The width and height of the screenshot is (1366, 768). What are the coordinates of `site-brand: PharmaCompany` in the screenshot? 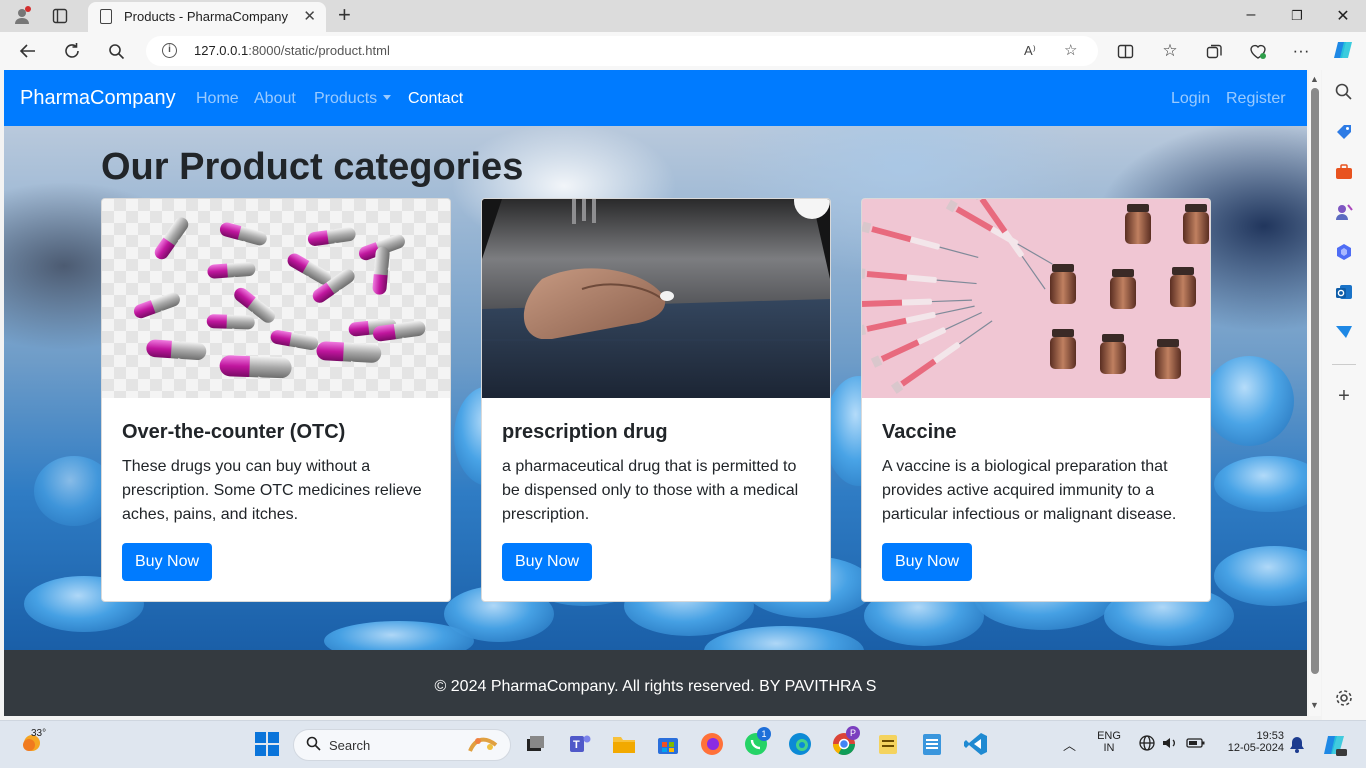 It's located at (98, 98).